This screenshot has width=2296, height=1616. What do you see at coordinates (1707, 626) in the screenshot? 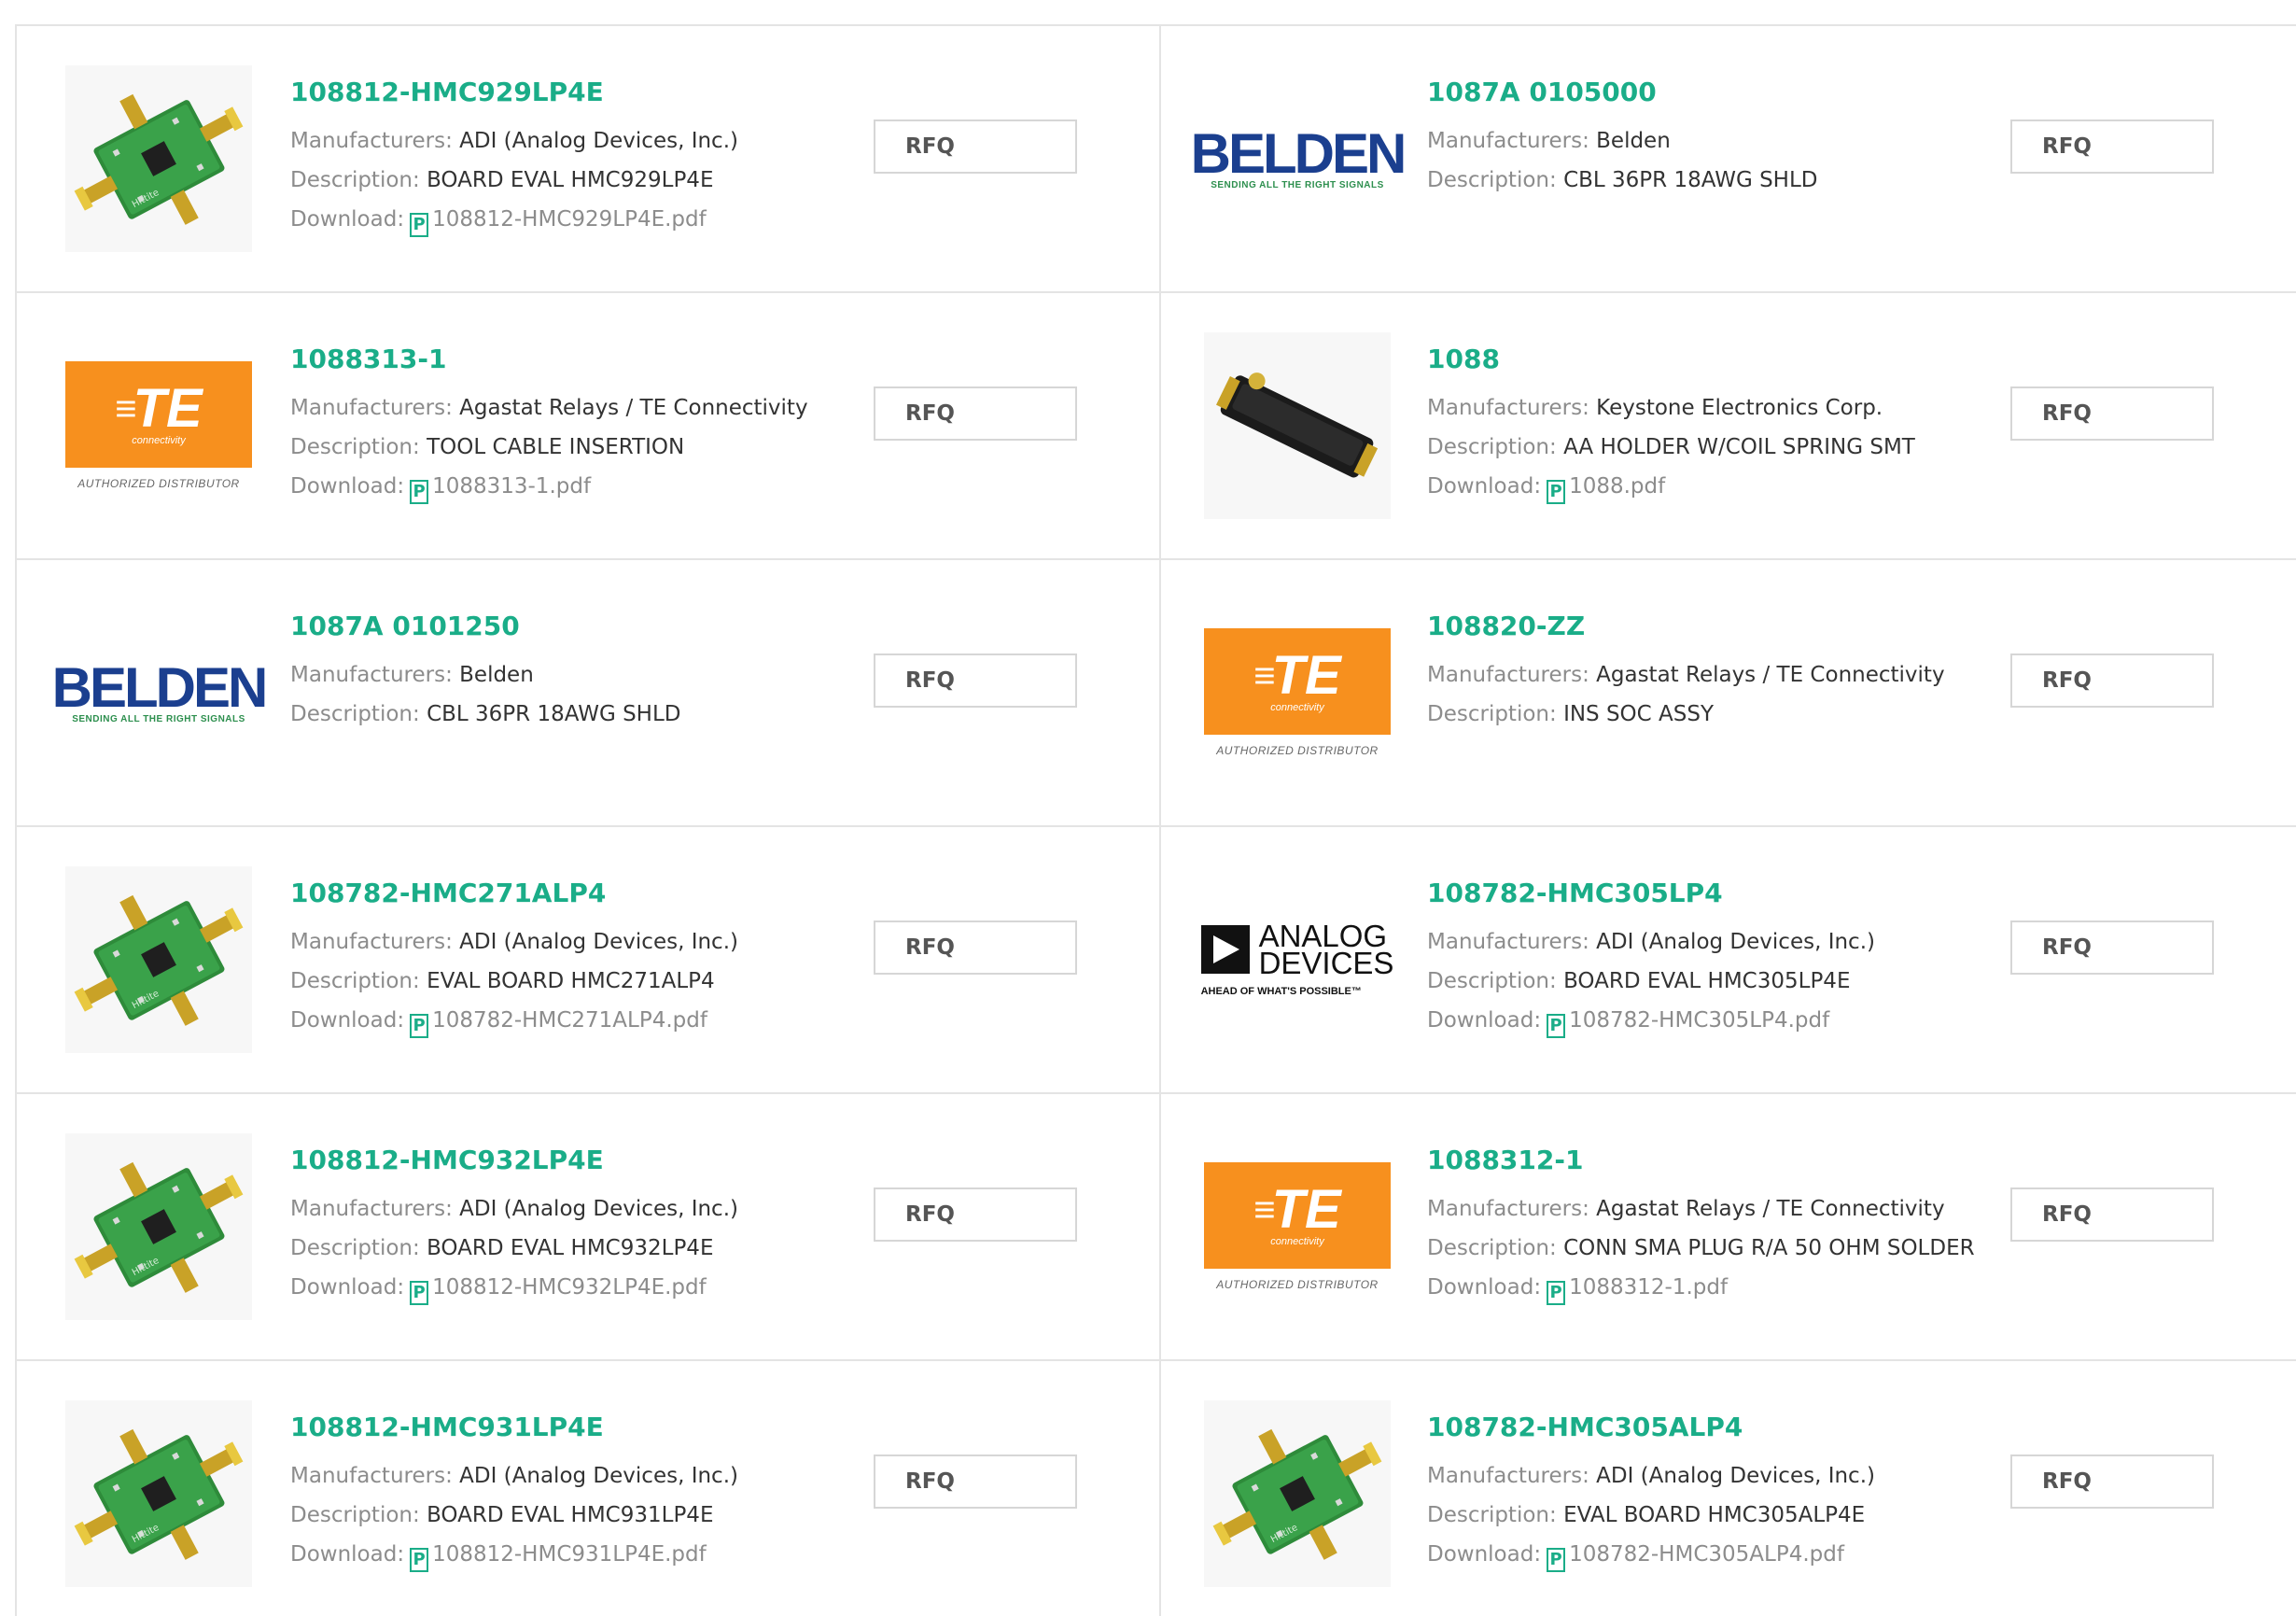
I see `part-number-link: 108820-ZZ` at bounding box center [1707, 626].